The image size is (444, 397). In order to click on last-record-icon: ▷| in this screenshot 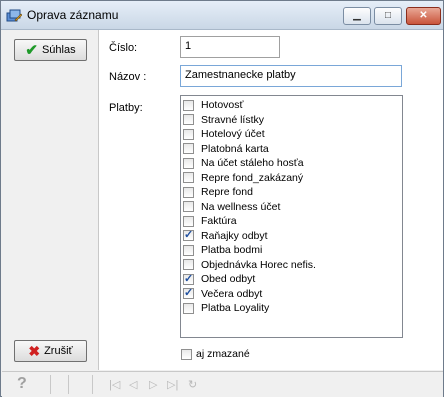, I will do `click(172, 384)`.